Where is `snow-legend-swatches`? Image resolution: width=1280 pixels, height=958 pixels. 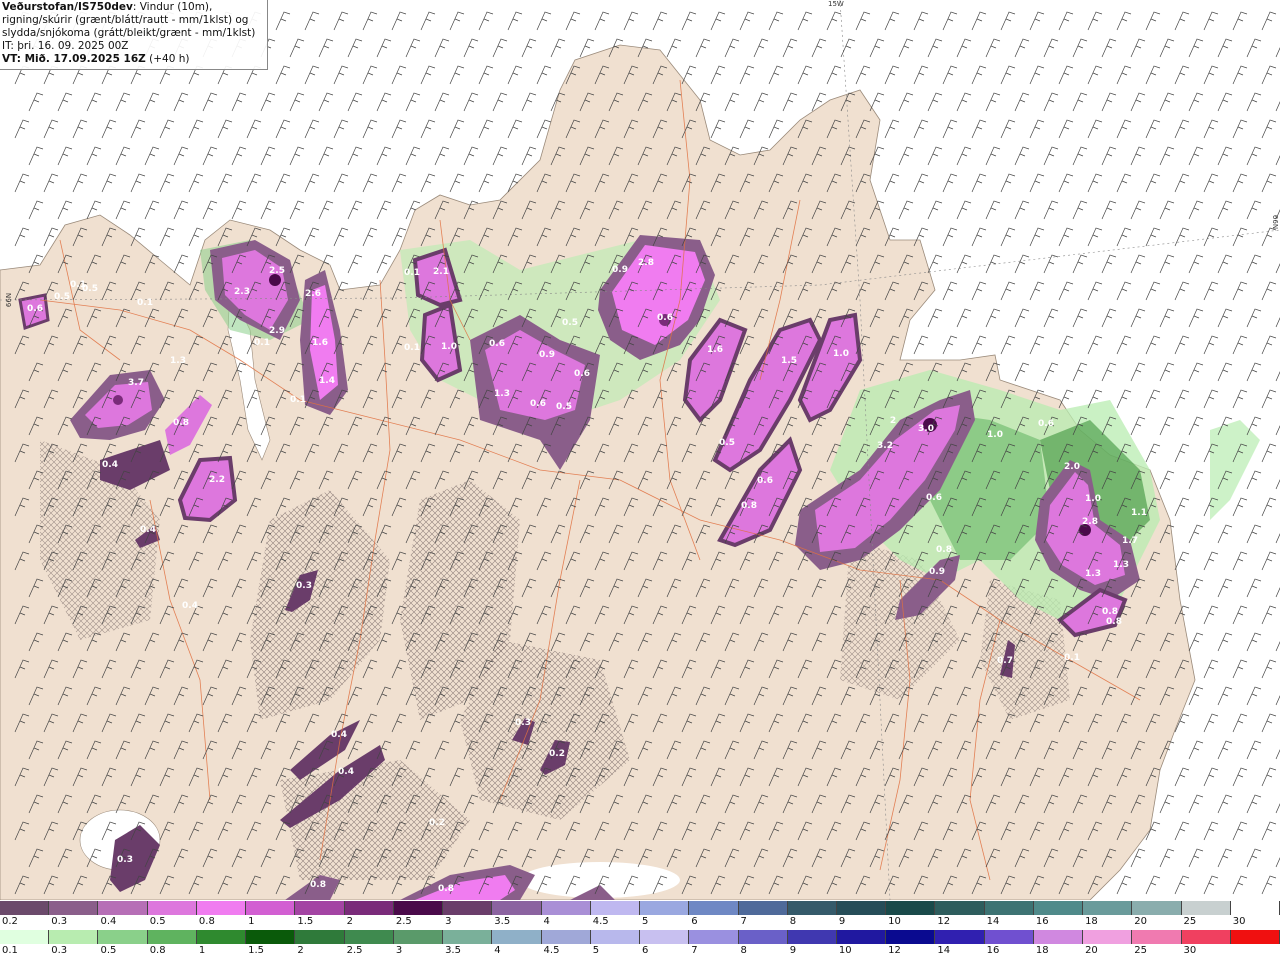 snow-legend-swatches is located at coordinates (640, 908).